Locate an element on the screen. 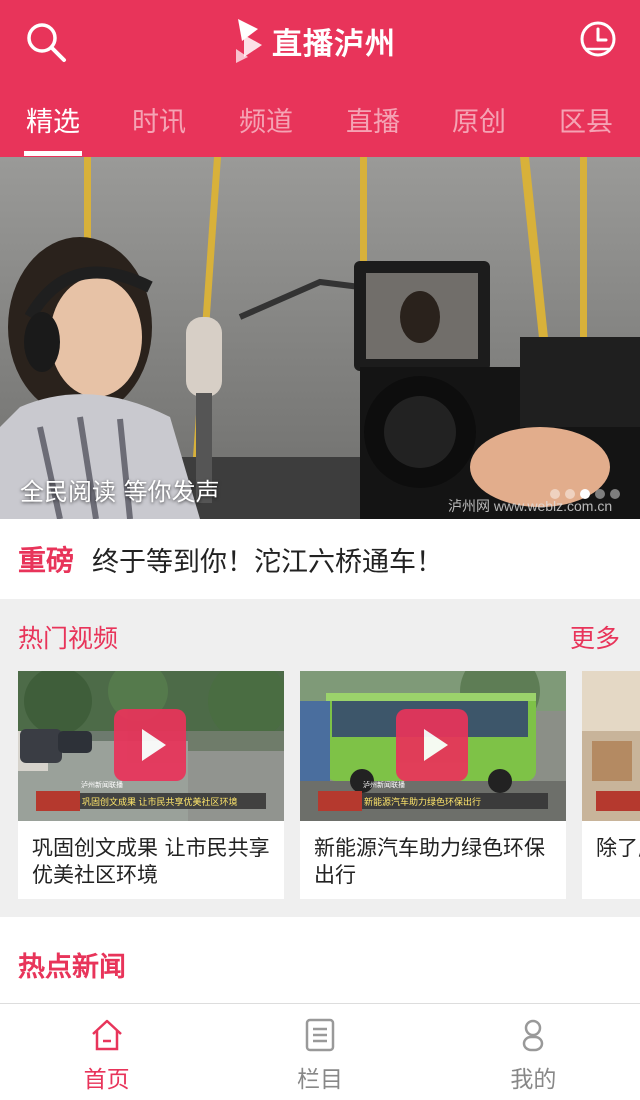 The image size is (640, 1100). video-thumbnail is located at coordinates (611, 746).